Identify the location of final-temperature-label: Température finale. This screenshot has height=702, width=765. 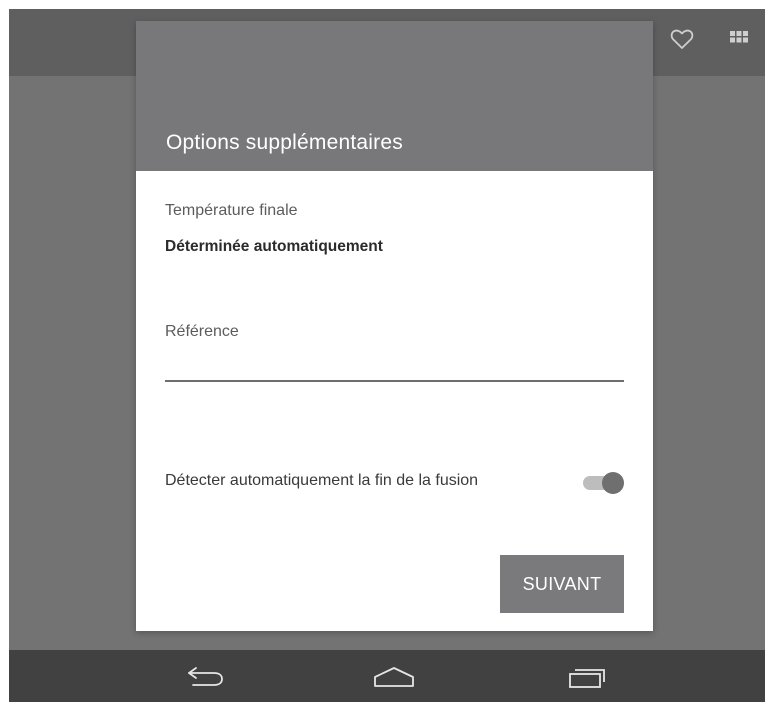
(231, 210).